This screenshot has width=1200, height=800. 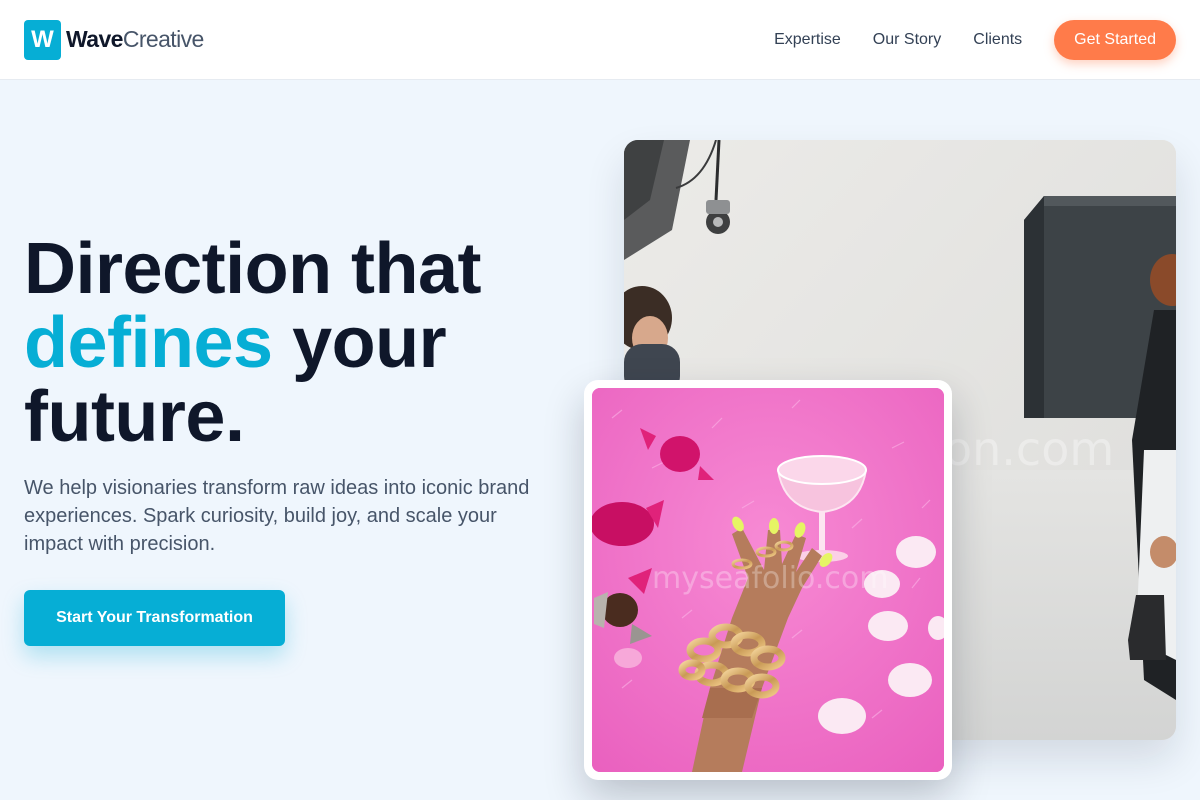 What do you see at coordinates (359, 343) in the screenshot?
I see `hero-title-line2-rest: your` at bounding box center [359, 343].